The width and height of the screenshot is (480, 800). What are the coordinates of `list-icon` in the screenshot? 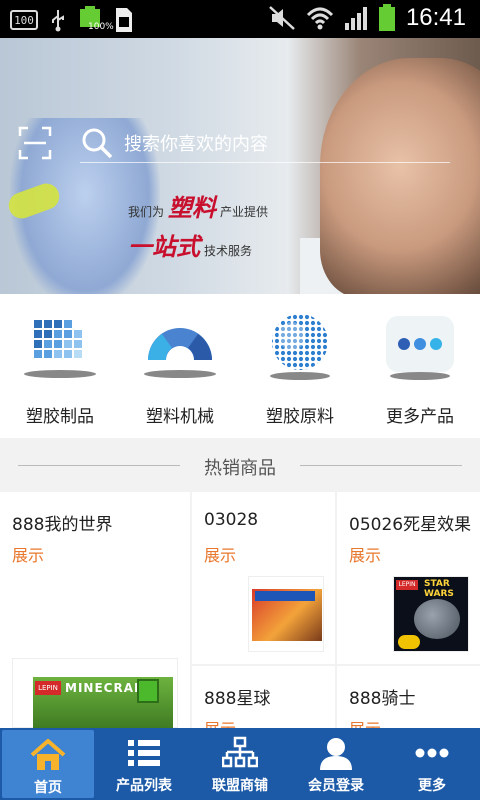 It's located at (144, 753).